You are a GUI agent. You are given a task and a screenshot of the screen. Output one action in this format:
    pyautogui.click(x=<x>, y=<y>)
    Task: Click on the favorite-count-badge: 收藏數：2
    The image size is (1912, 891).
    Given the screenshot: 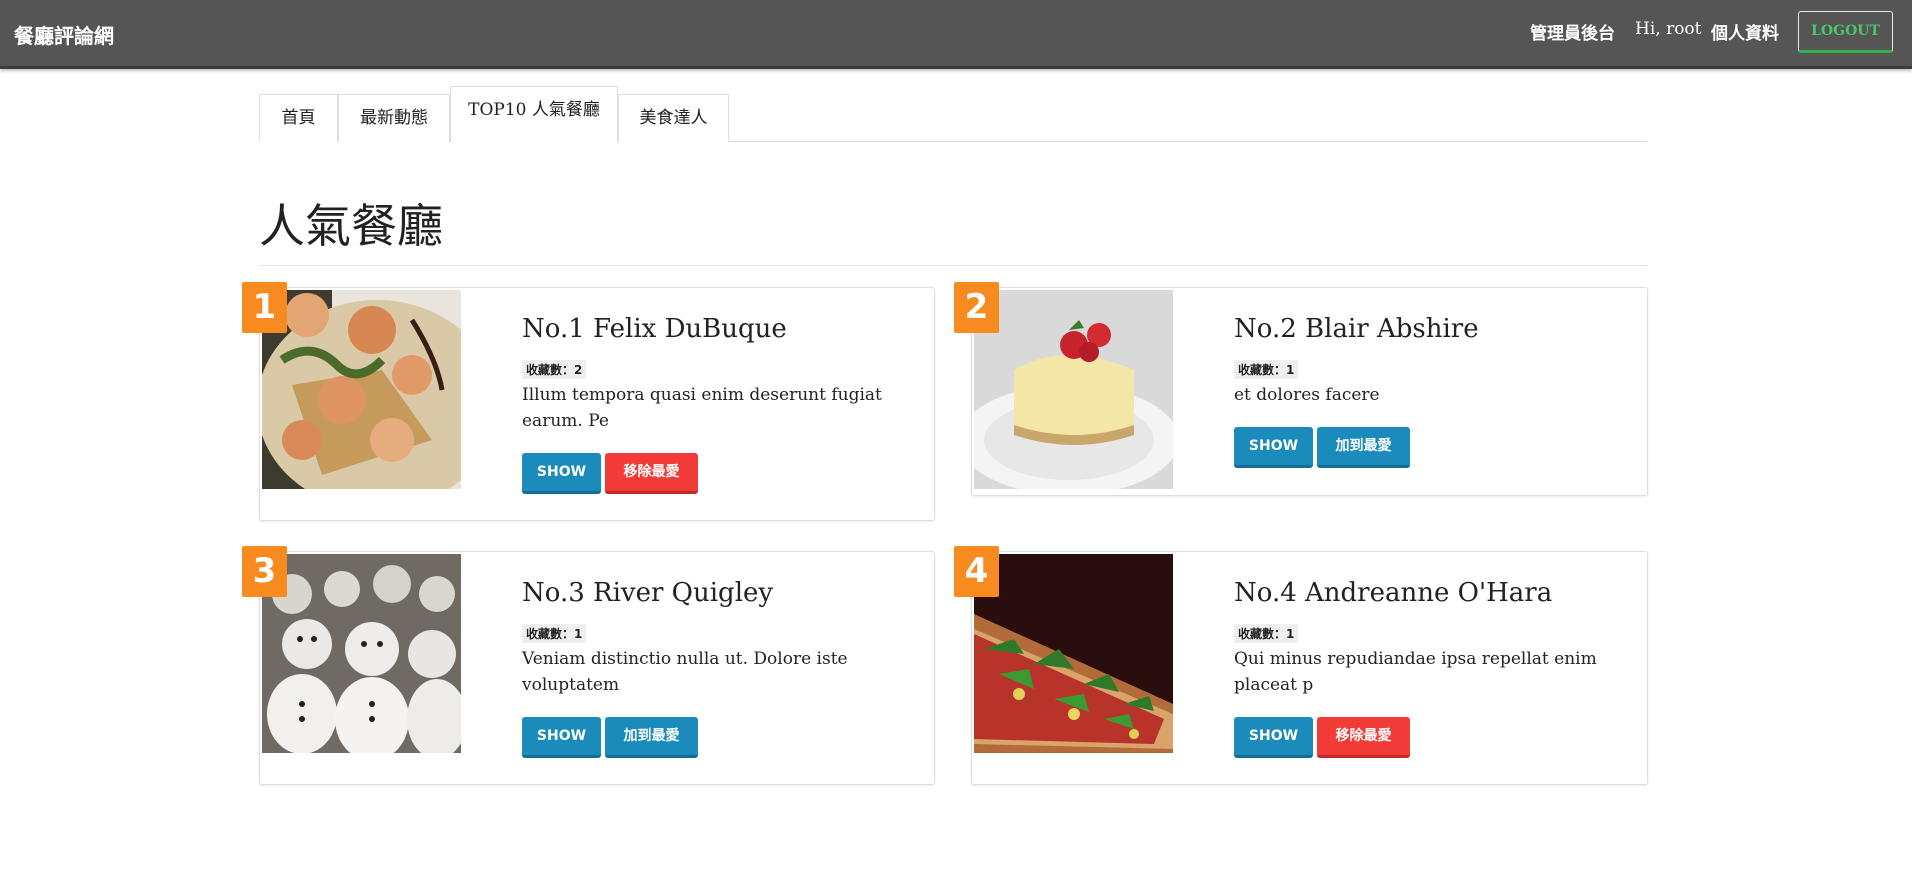 What is the action you would take?
    pyautogui.click(x=554, y=369)
    